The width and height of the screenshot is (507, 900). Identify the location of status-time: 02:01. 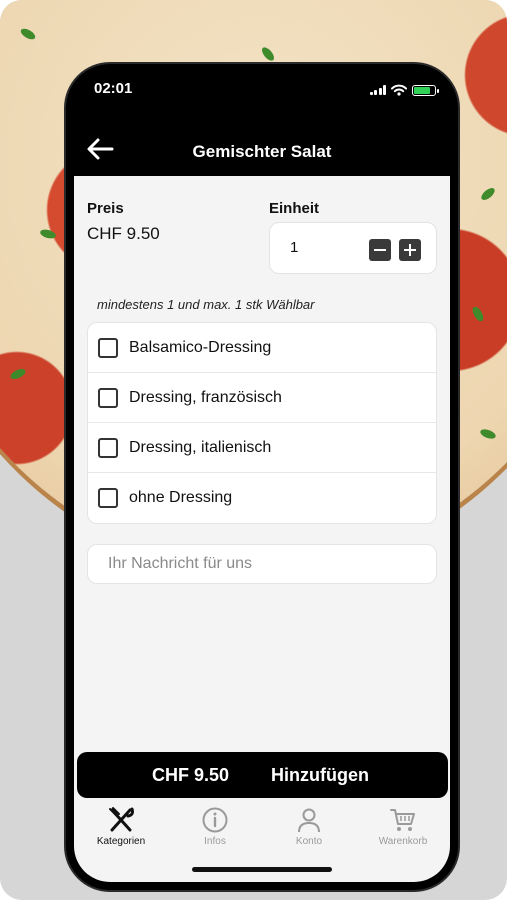
(113, 88).